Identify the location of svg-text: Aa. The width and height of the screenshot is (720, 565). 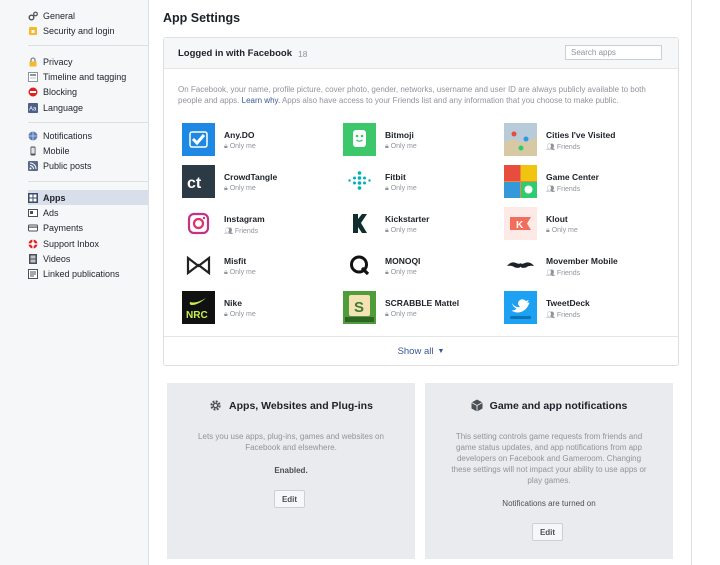
(33, 109).